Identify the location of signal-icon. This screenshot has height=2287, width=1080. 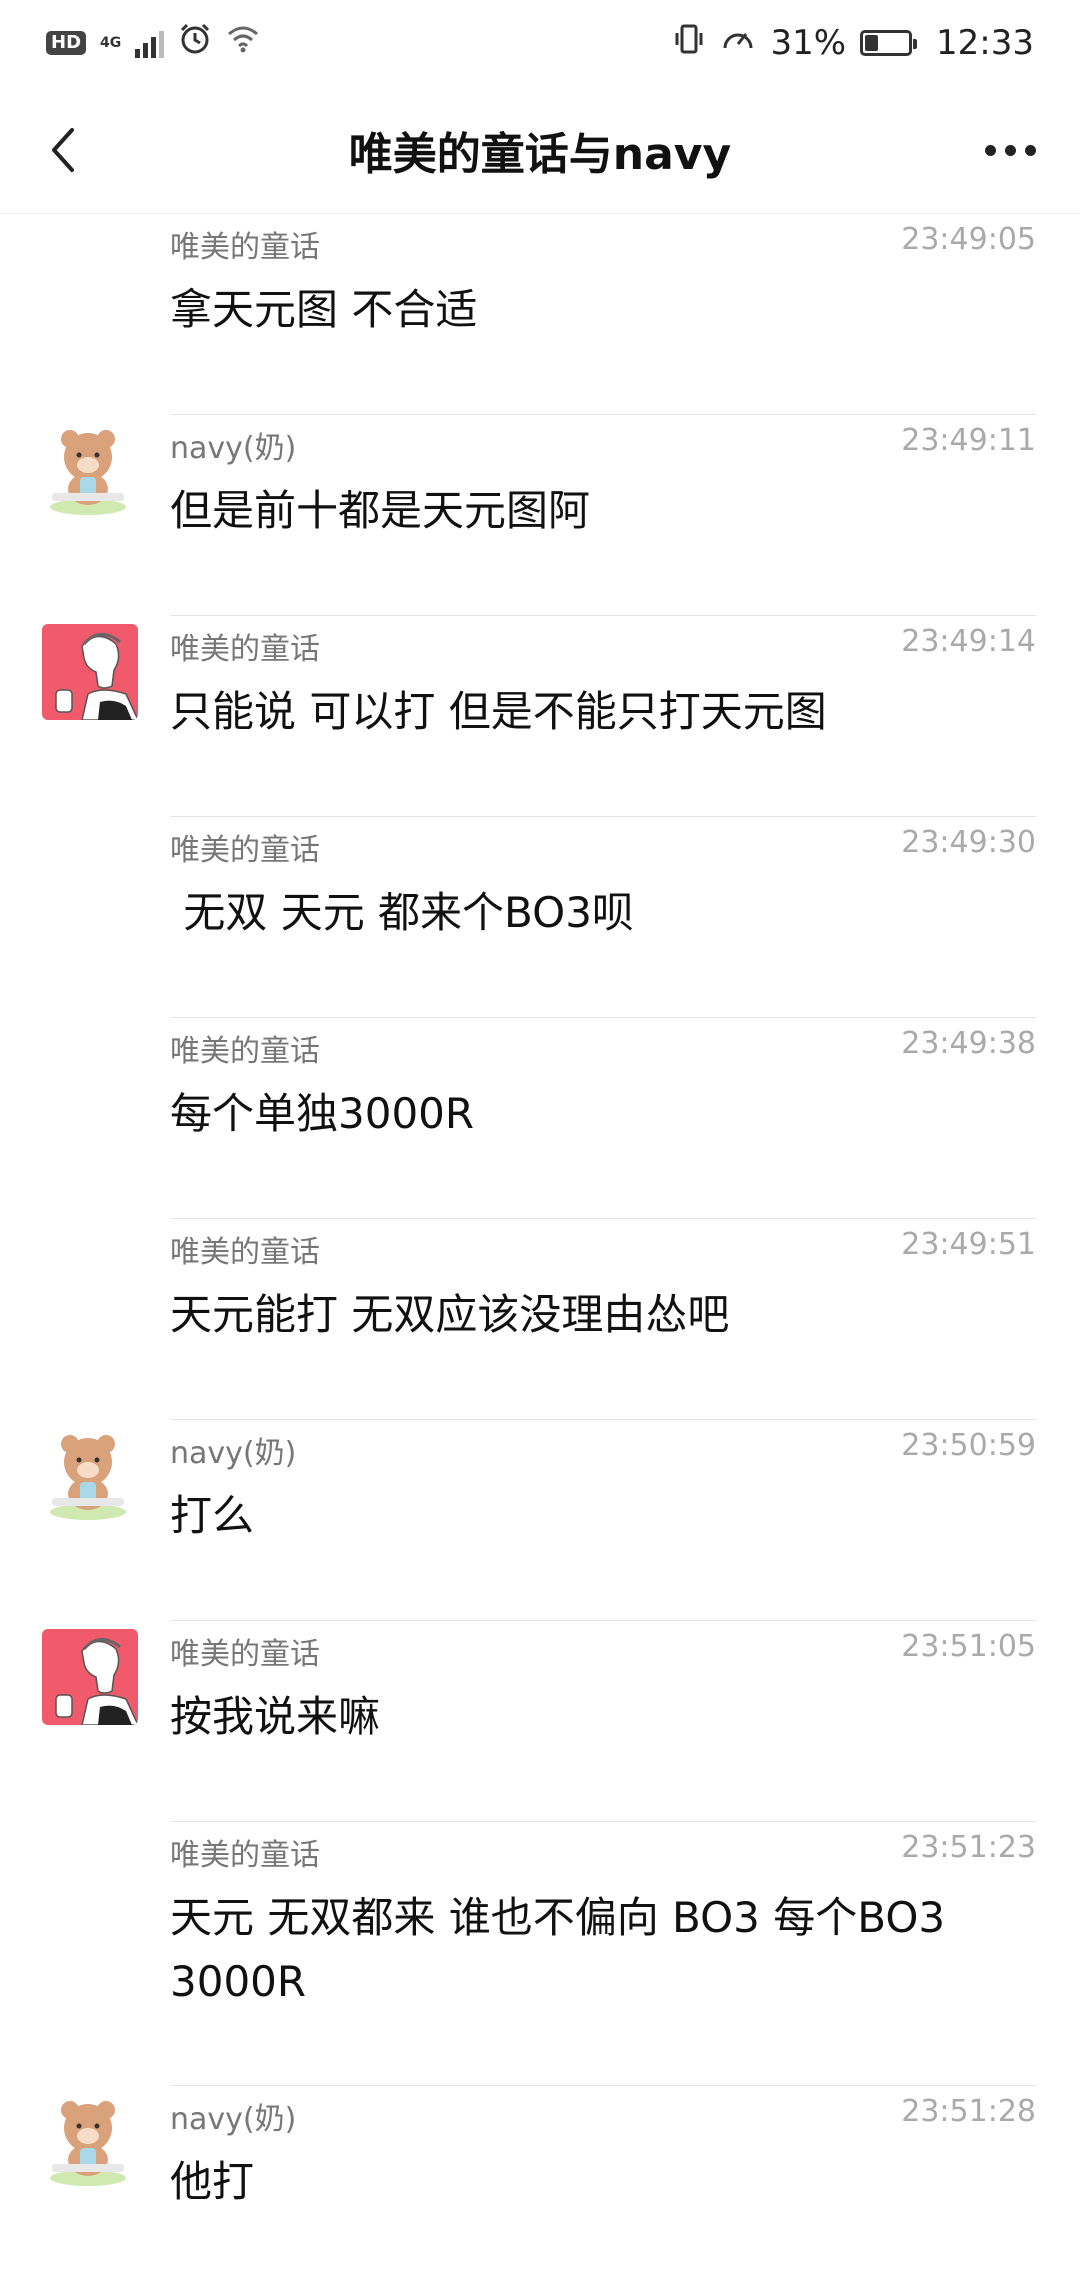
(150, 43).